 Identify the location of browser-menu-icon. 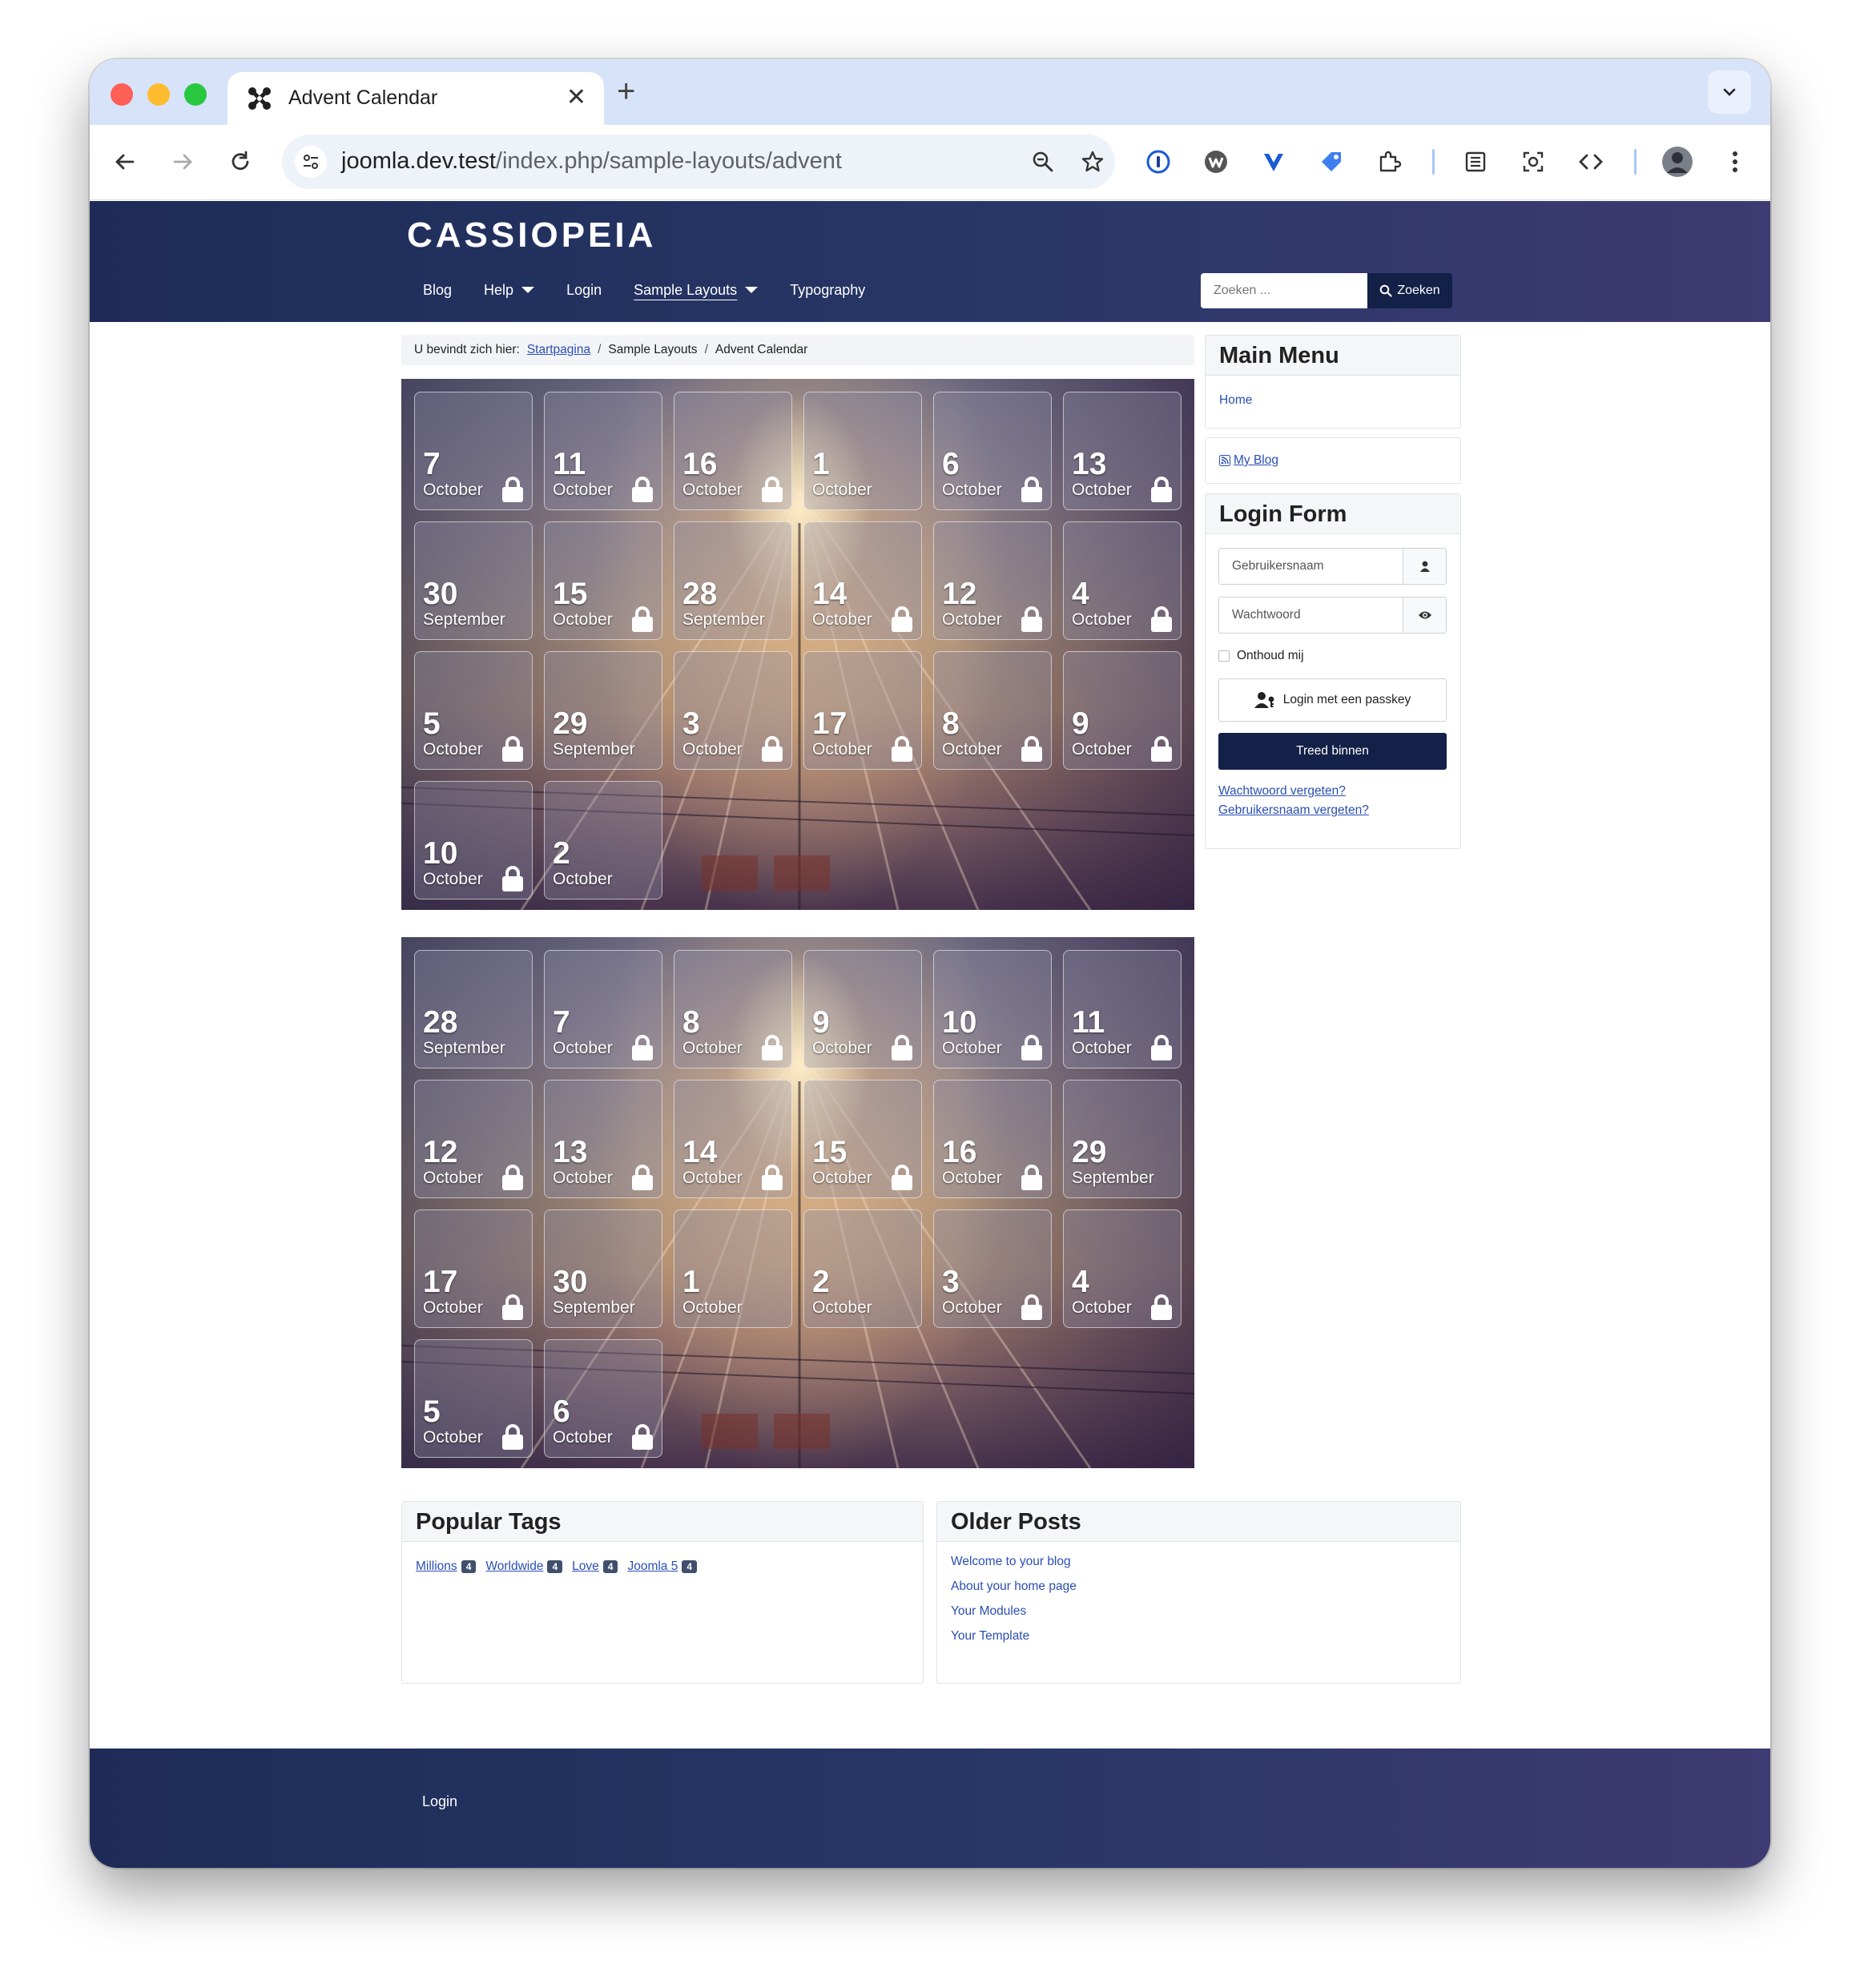
(1735, 161).